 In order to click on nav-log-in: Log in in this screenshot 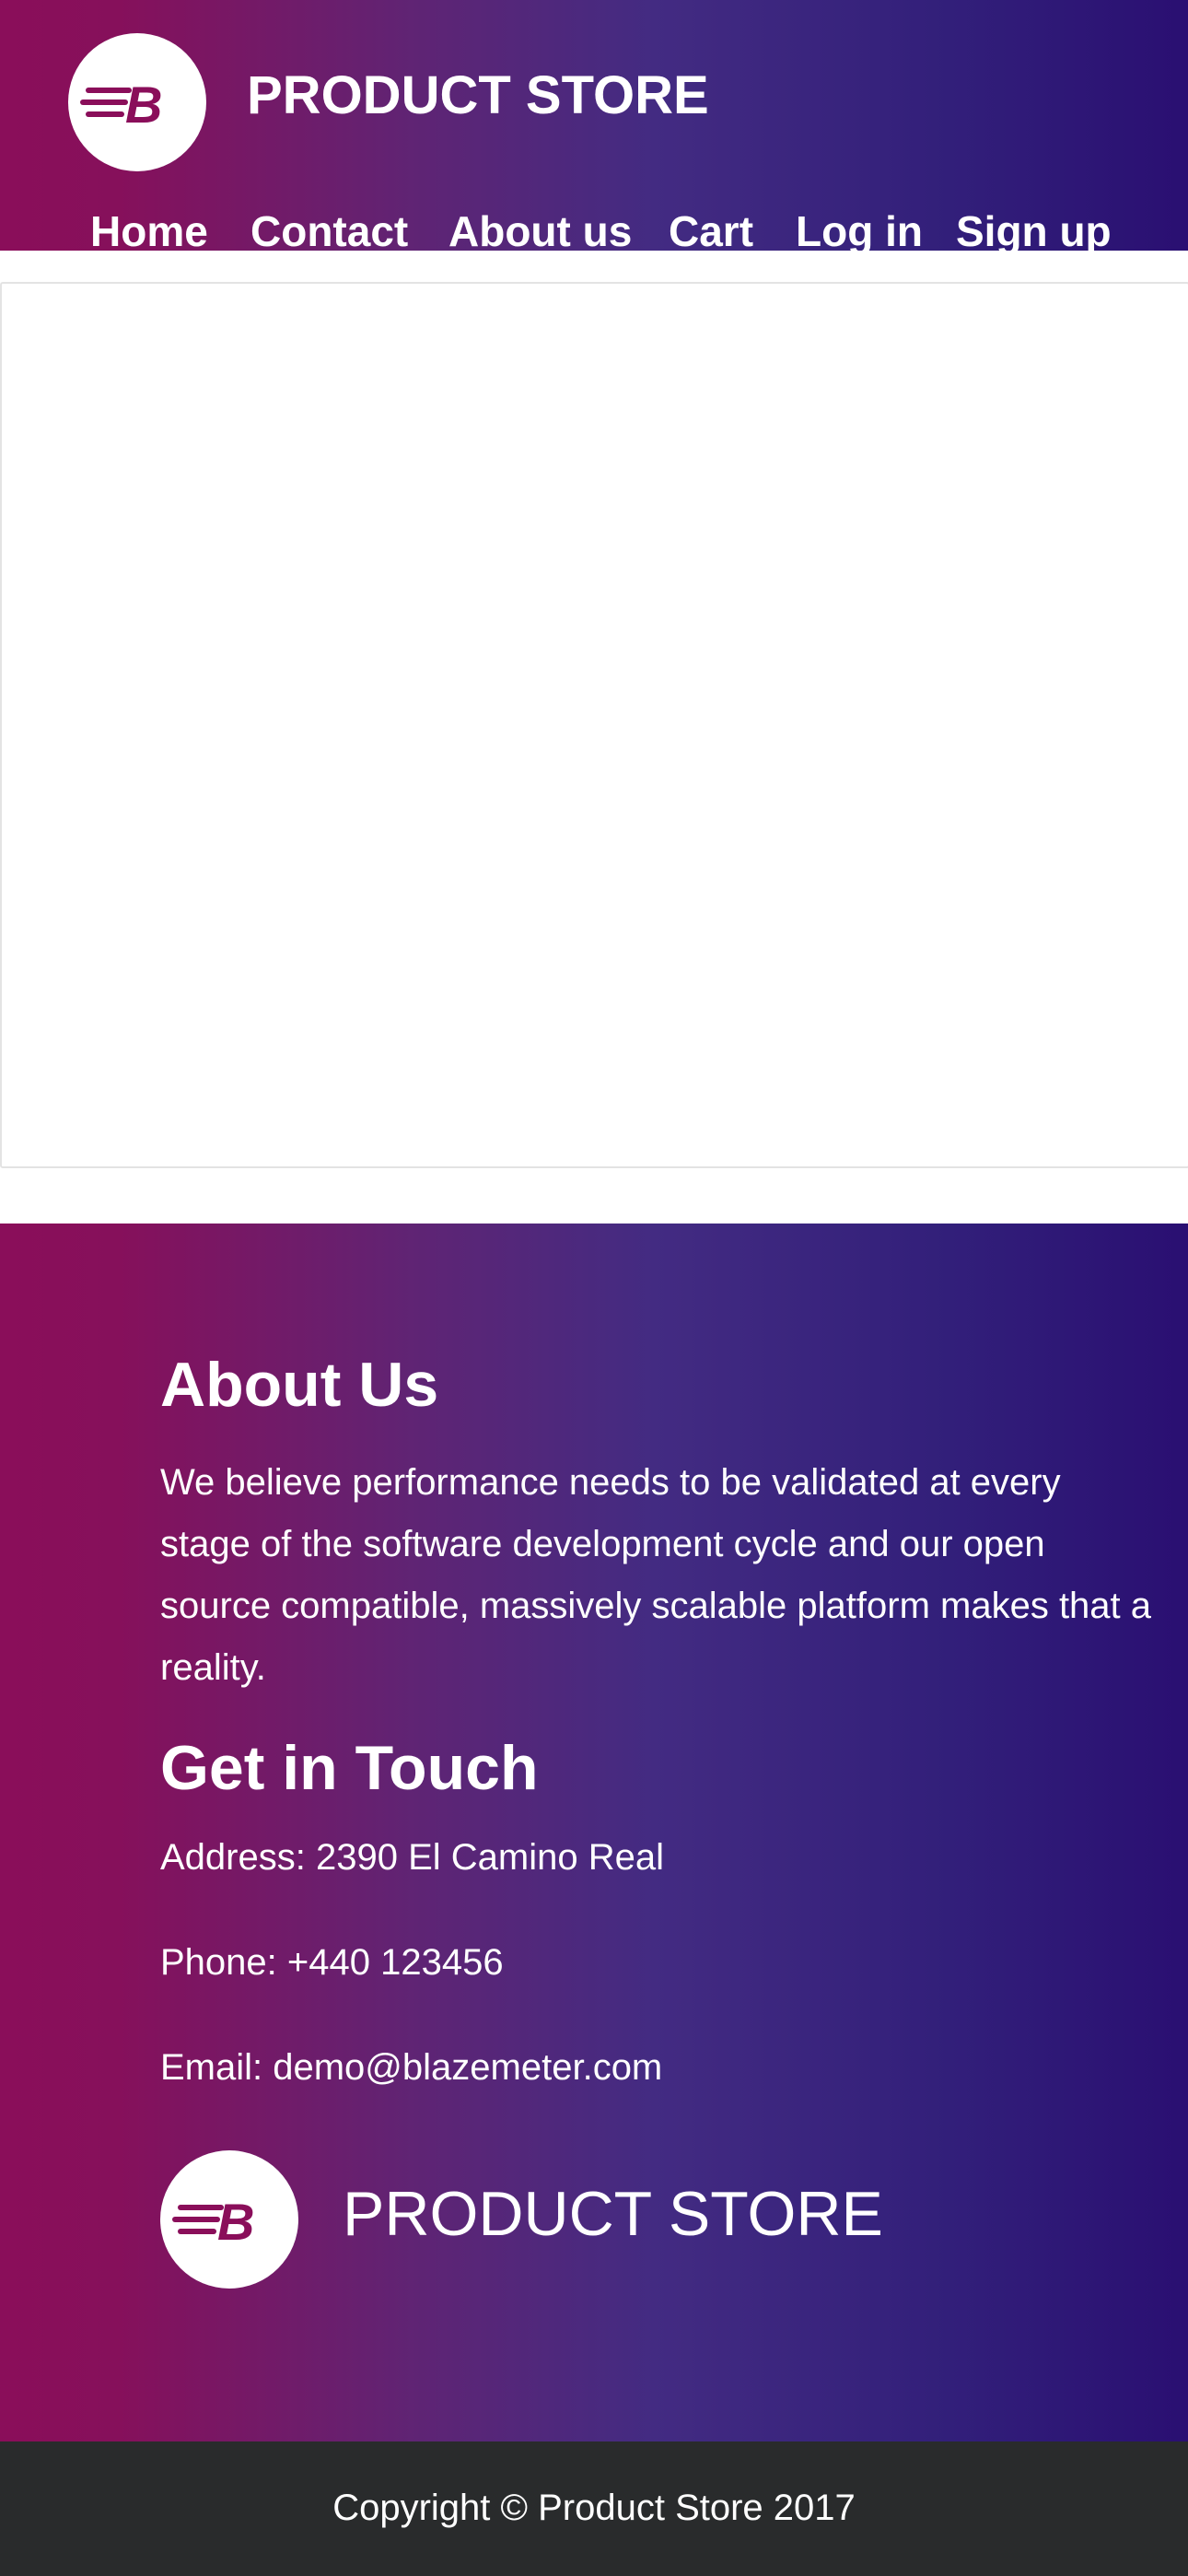, I will do `click(859, 228)`.